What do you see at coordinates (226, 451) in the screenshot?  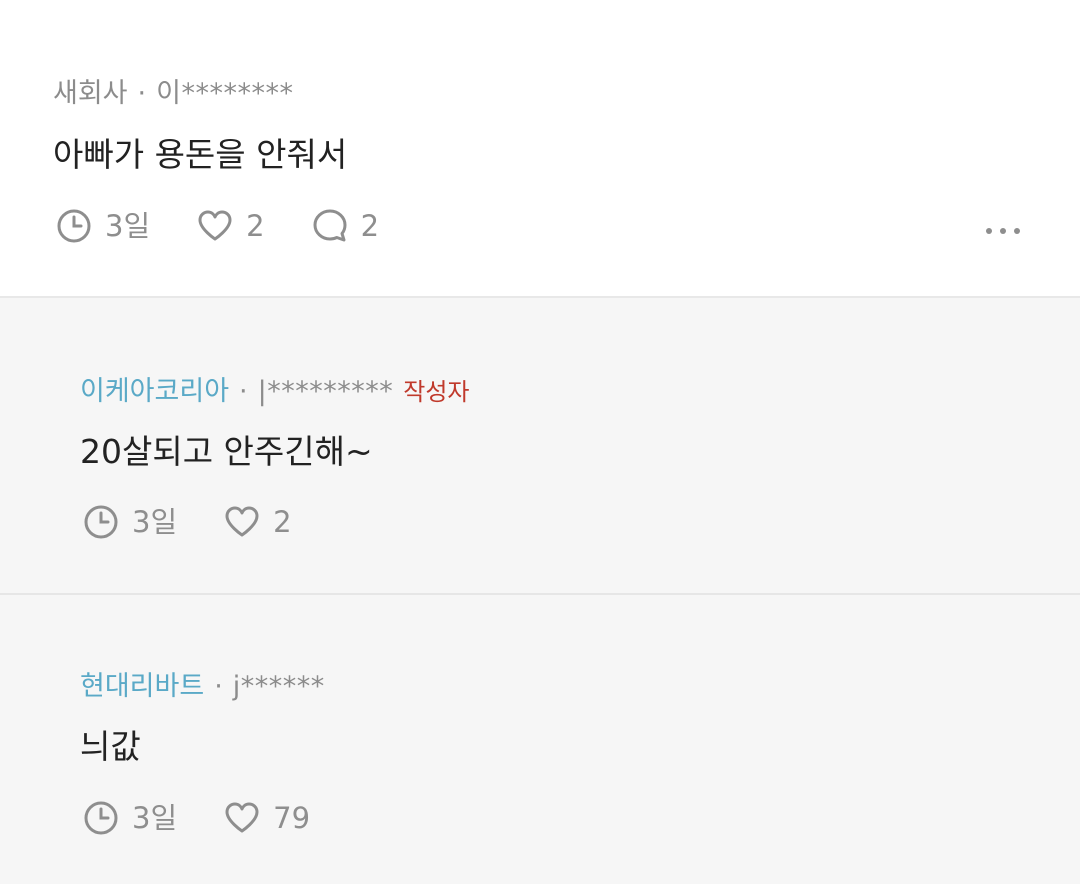 I see `reply-body: 20살되고 안주긴해~` at bounding box center [226, 451].